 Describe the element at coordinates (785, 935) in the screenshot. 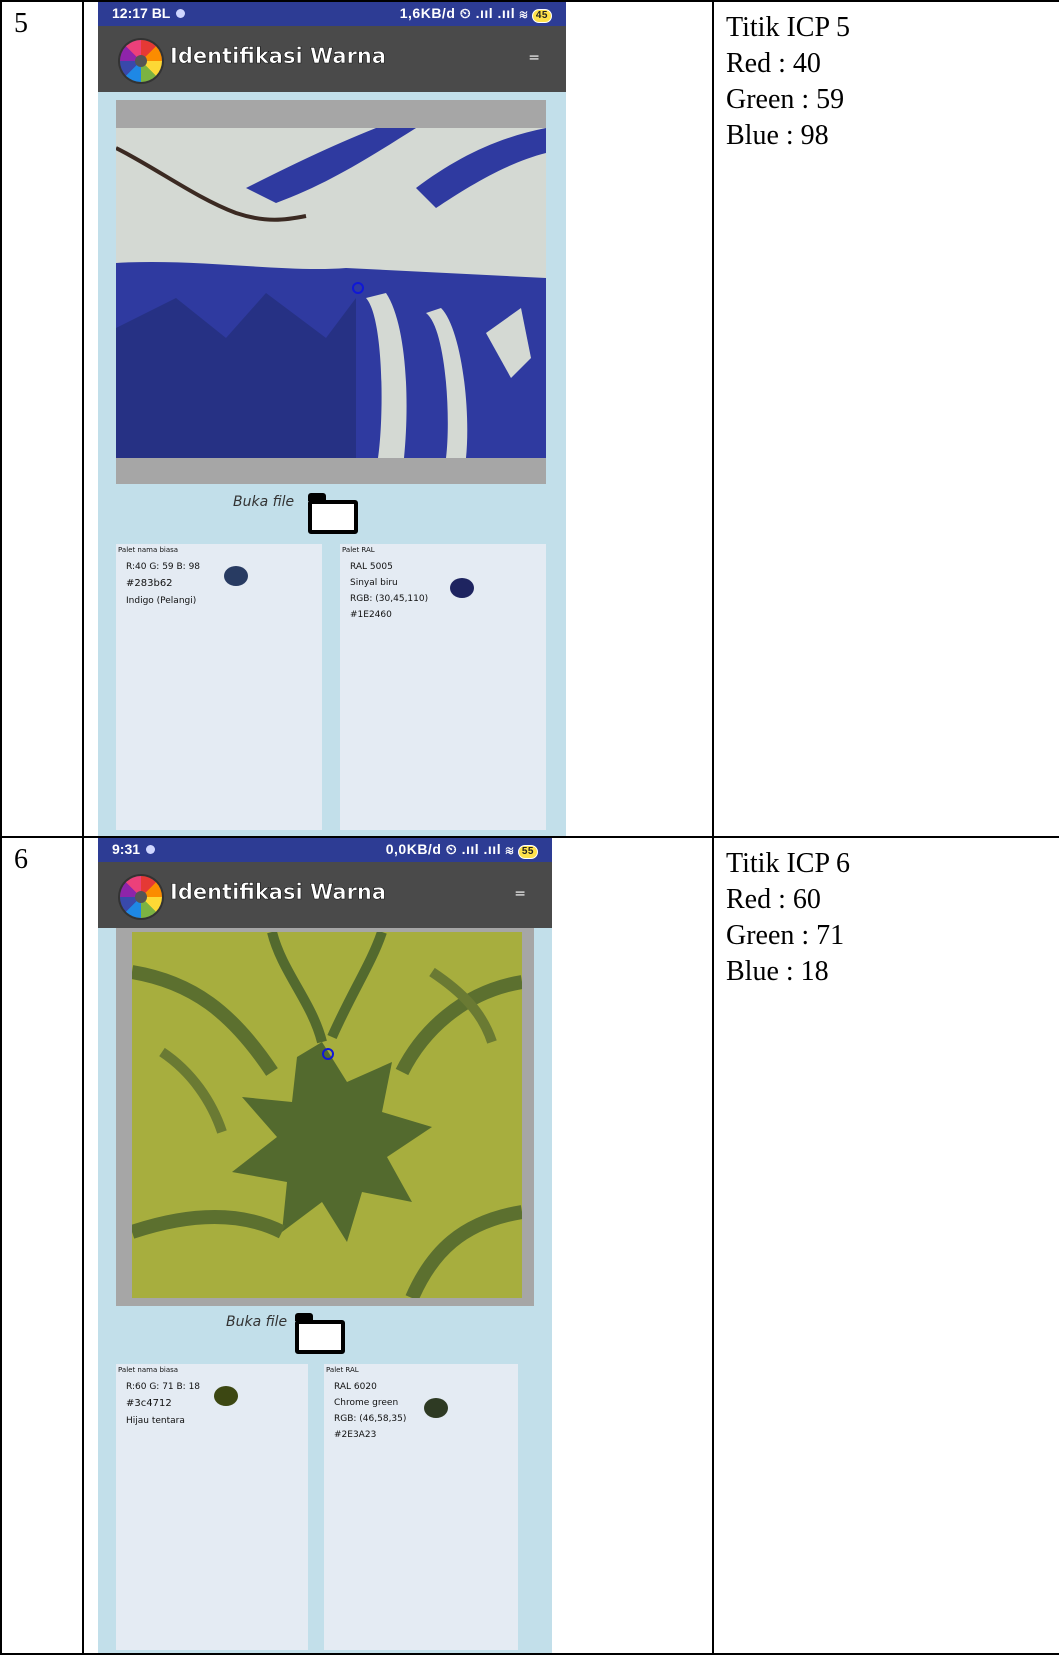

I see `icp-green: Green : 71` at that location.